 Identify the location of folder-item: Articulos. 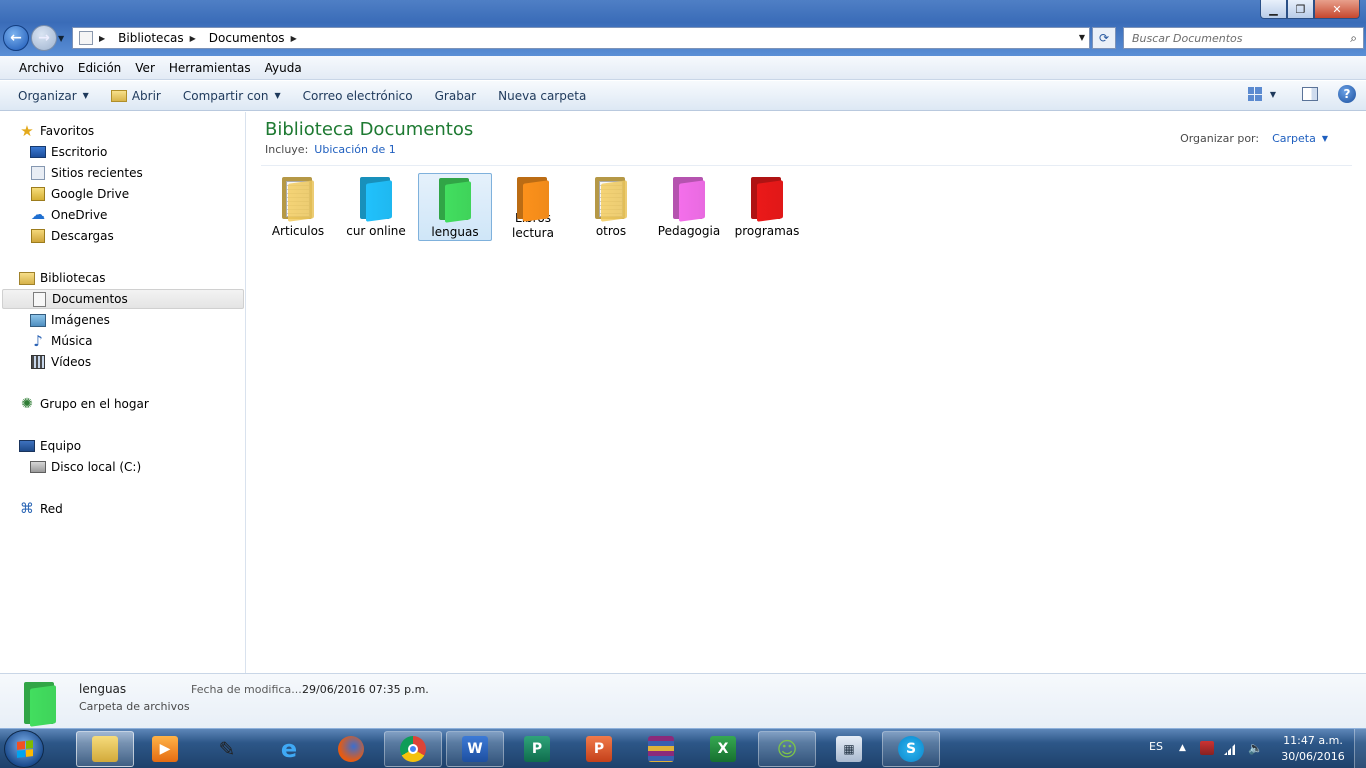
(298, 207).